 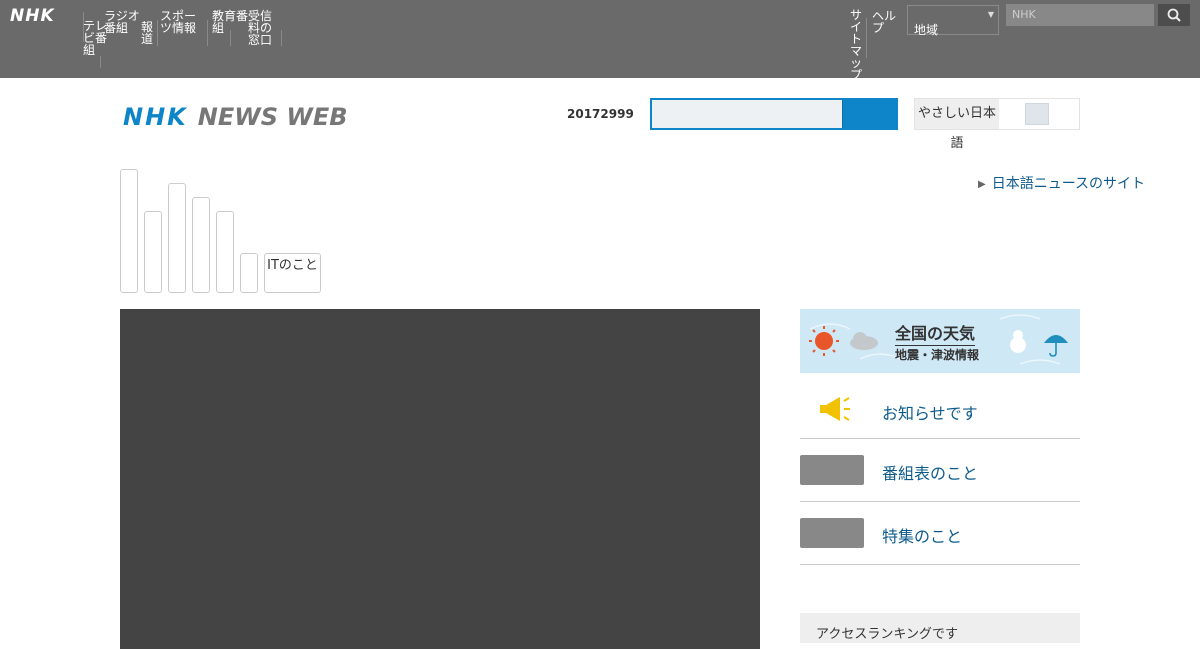 I want to click on nav-item-news: 報道, so click(x=149, y=33).